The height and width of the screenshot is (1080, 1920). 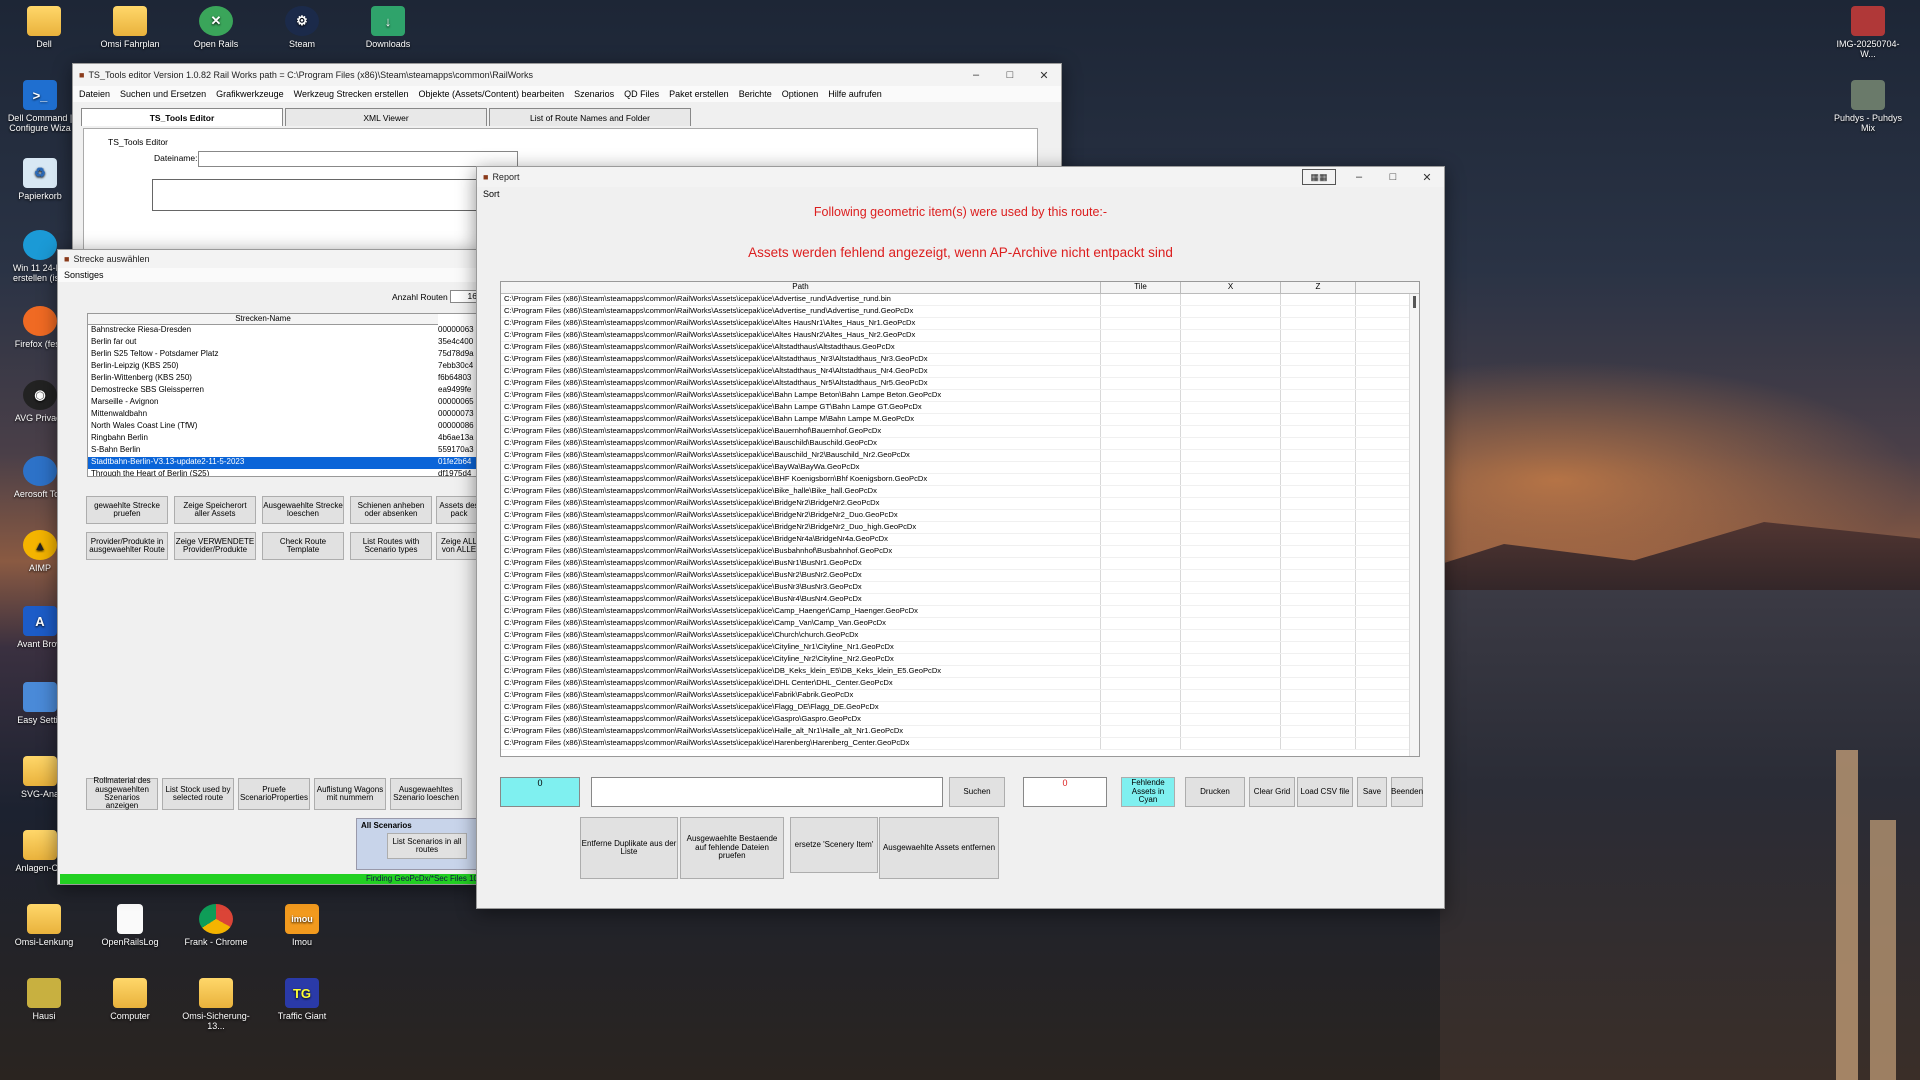 I want to click on tab-ts-tools-editor: TS_Tools Editor, so click(x=182, y=117).